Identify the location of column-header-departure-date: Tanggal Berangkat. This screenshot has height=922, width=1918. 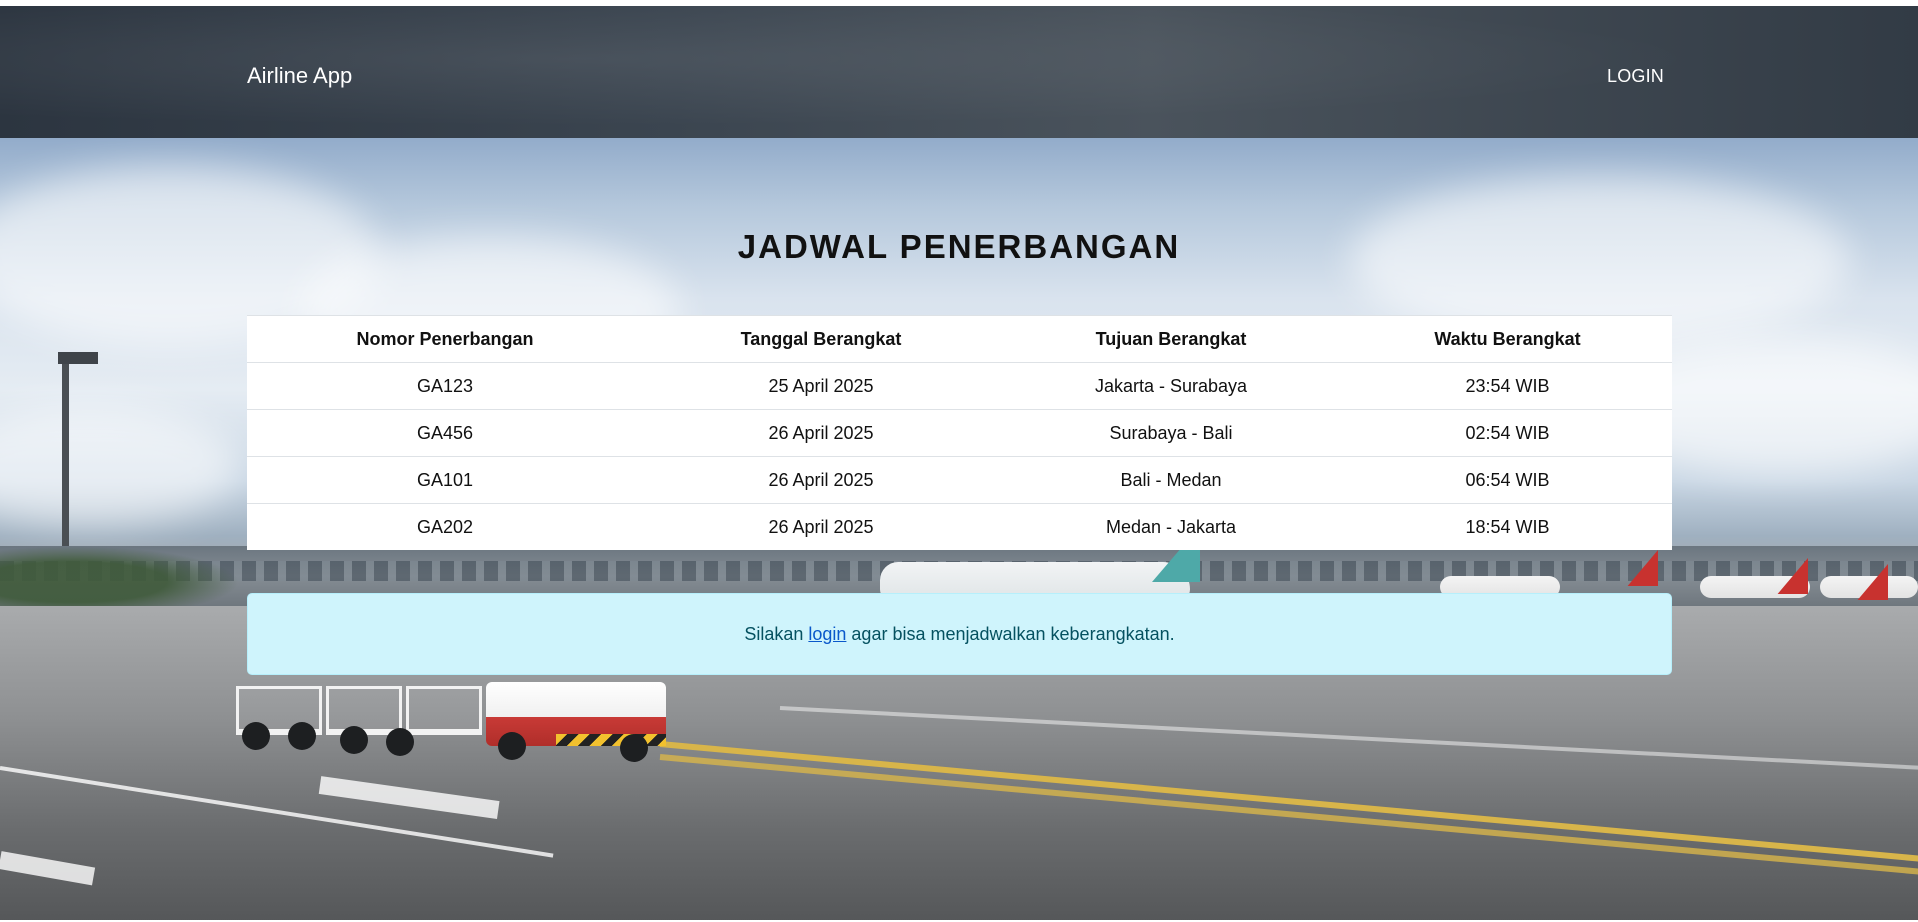
(821, 339).